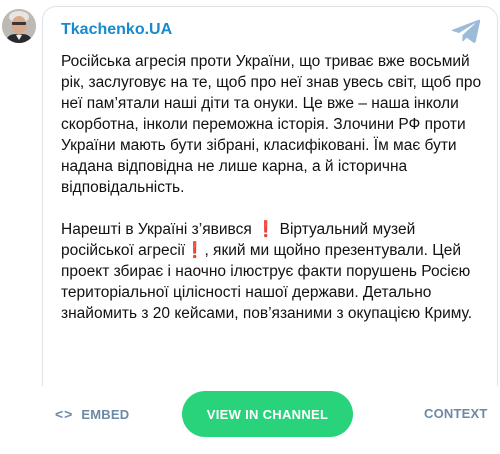 Image resolution: width=500 pixels, height=454 pixels. What do you see at coordinates (116, 30) in the screenshot?
I see `channel-name-link: Tkachenko.UA` at bounding box center [116, 30].